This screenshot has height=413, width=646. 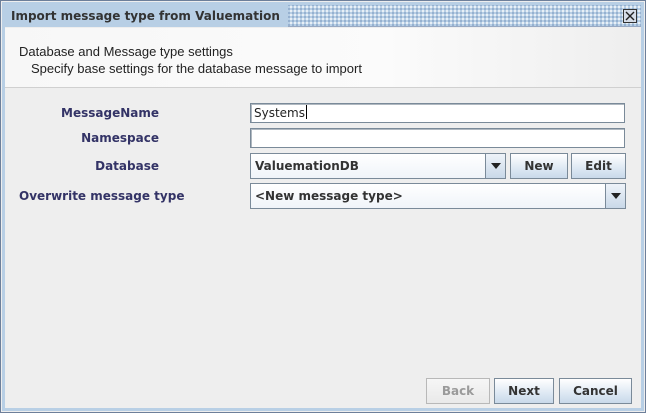 I want to click on overwrite-selected: <New message type>, so click(x=428, y=196).